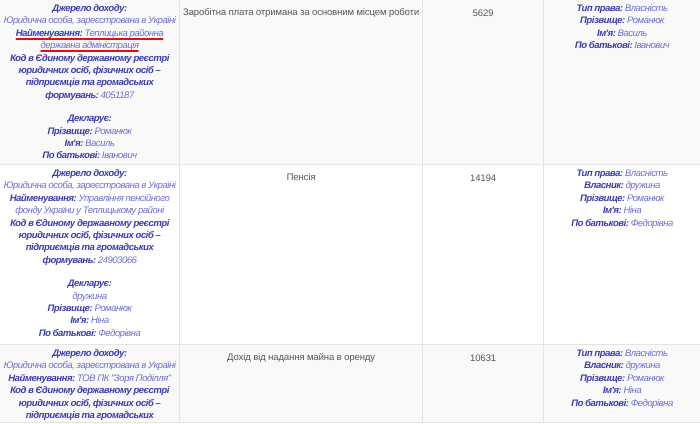 This screenshot has width=700, height=424. Describe the element at coordinates (483, 14) in the screenshot. I see `income-amount: 5629` at that location.